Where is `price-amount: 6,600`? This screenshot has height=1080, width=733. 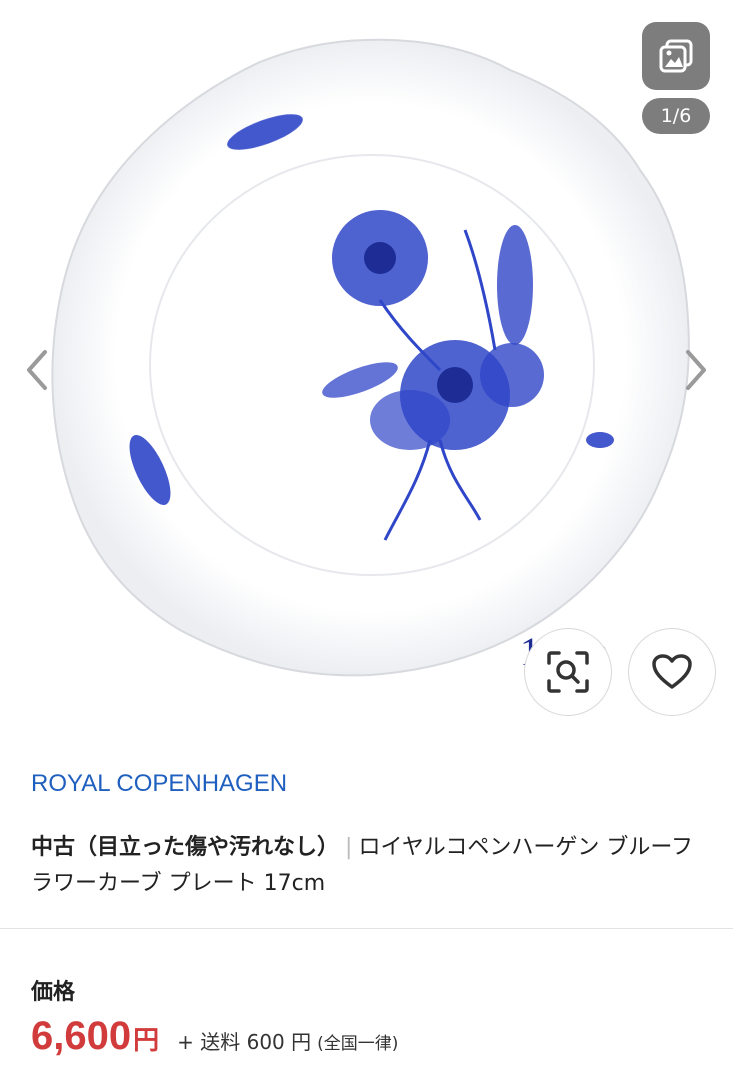
price-amount: 6,600 is located at coordinates (81, 1036).